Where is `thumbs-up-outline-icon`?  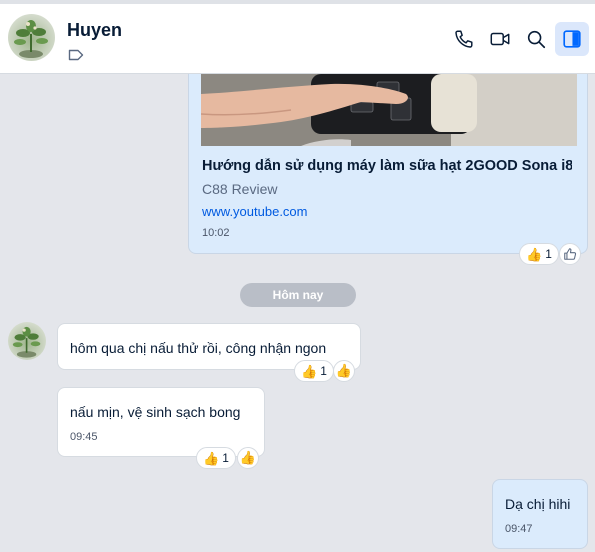 thumbs-up-outline-icon is located at coordinates (570, 254).